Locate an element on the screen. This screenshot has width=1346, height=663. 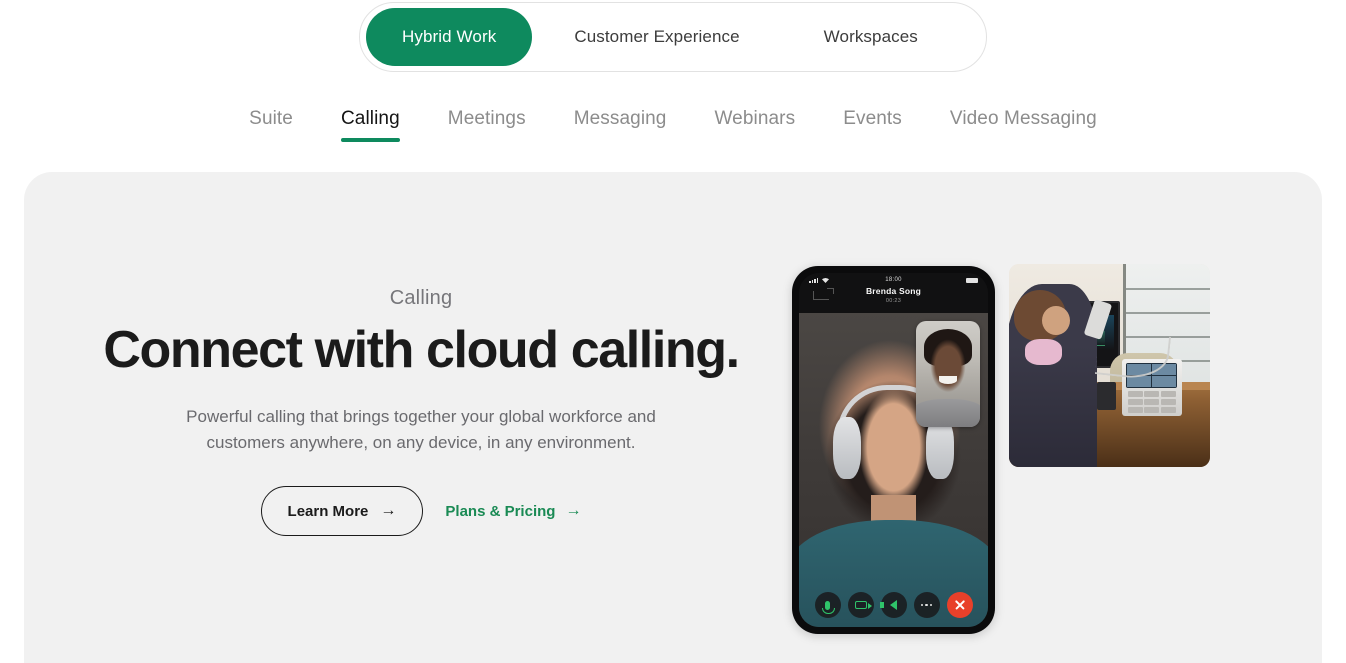
status-bar-time: 18:00 is located at coordinates (893, 280).